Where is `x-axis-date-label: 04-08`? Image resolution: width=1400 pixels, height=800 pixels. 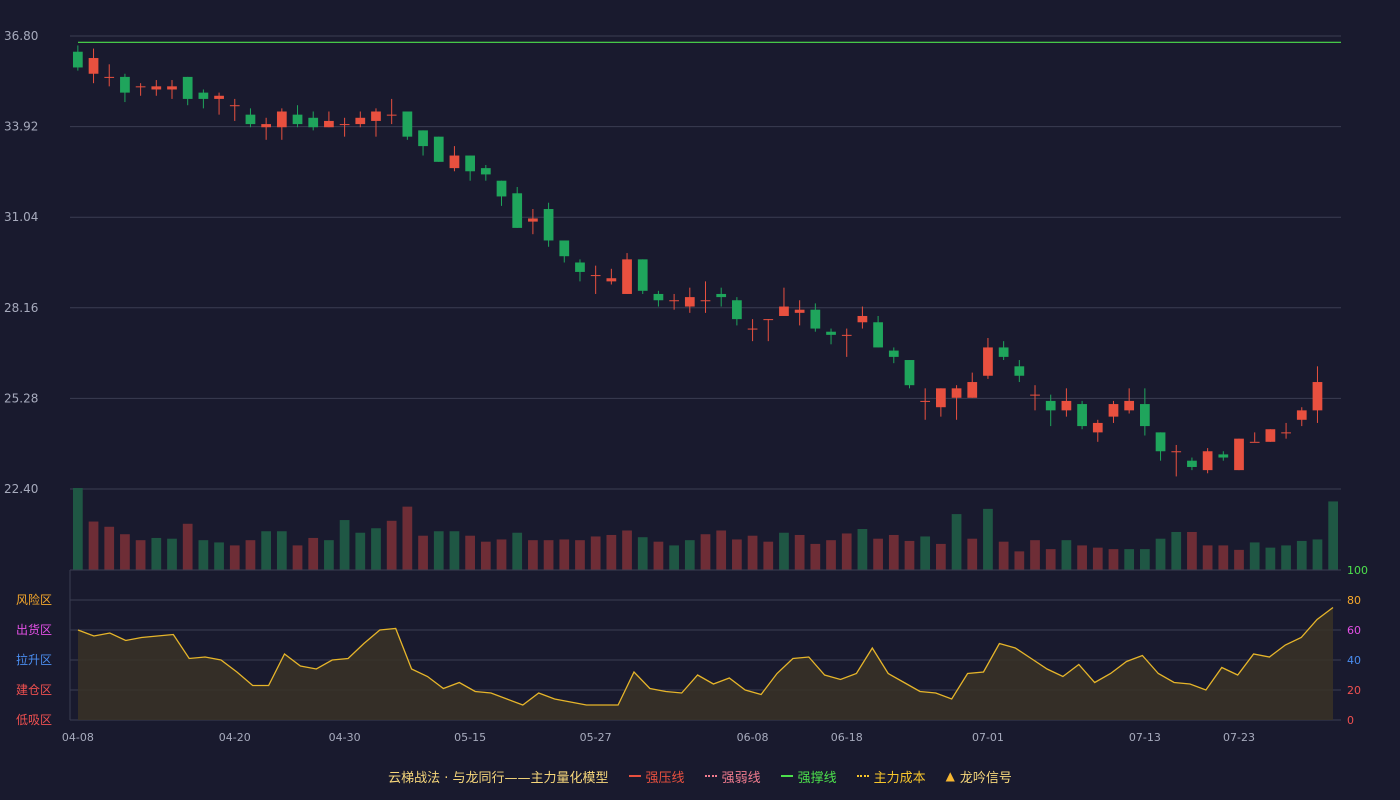 x-axis-date-label: 04-08 is located at coordinates (78, 737).